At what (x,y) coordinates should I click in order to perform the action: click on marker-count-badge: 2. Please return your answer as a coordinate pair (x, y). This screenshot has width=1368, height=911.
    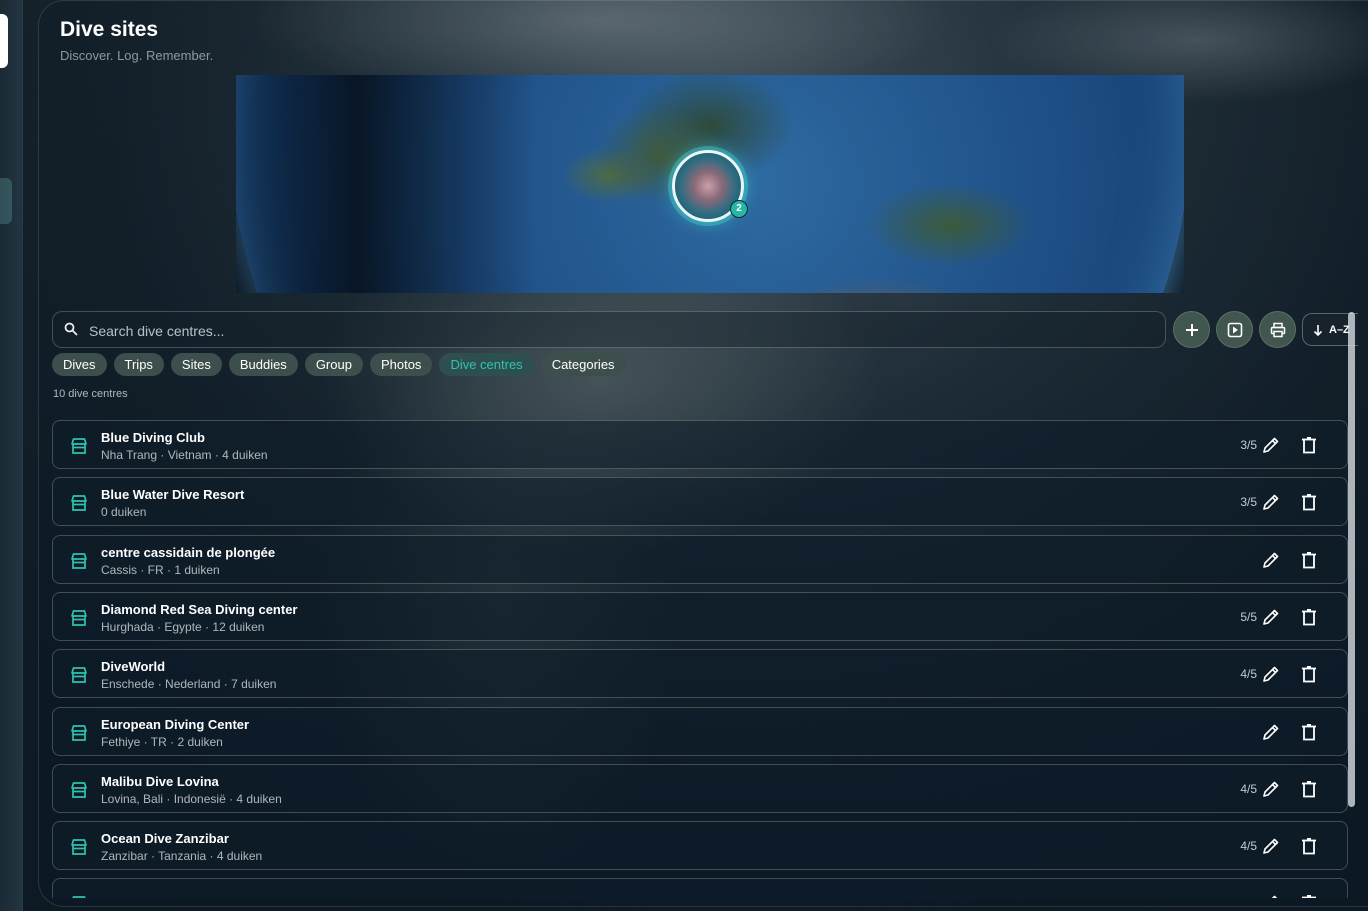
    Looking at the image, I should click on (739, 209).